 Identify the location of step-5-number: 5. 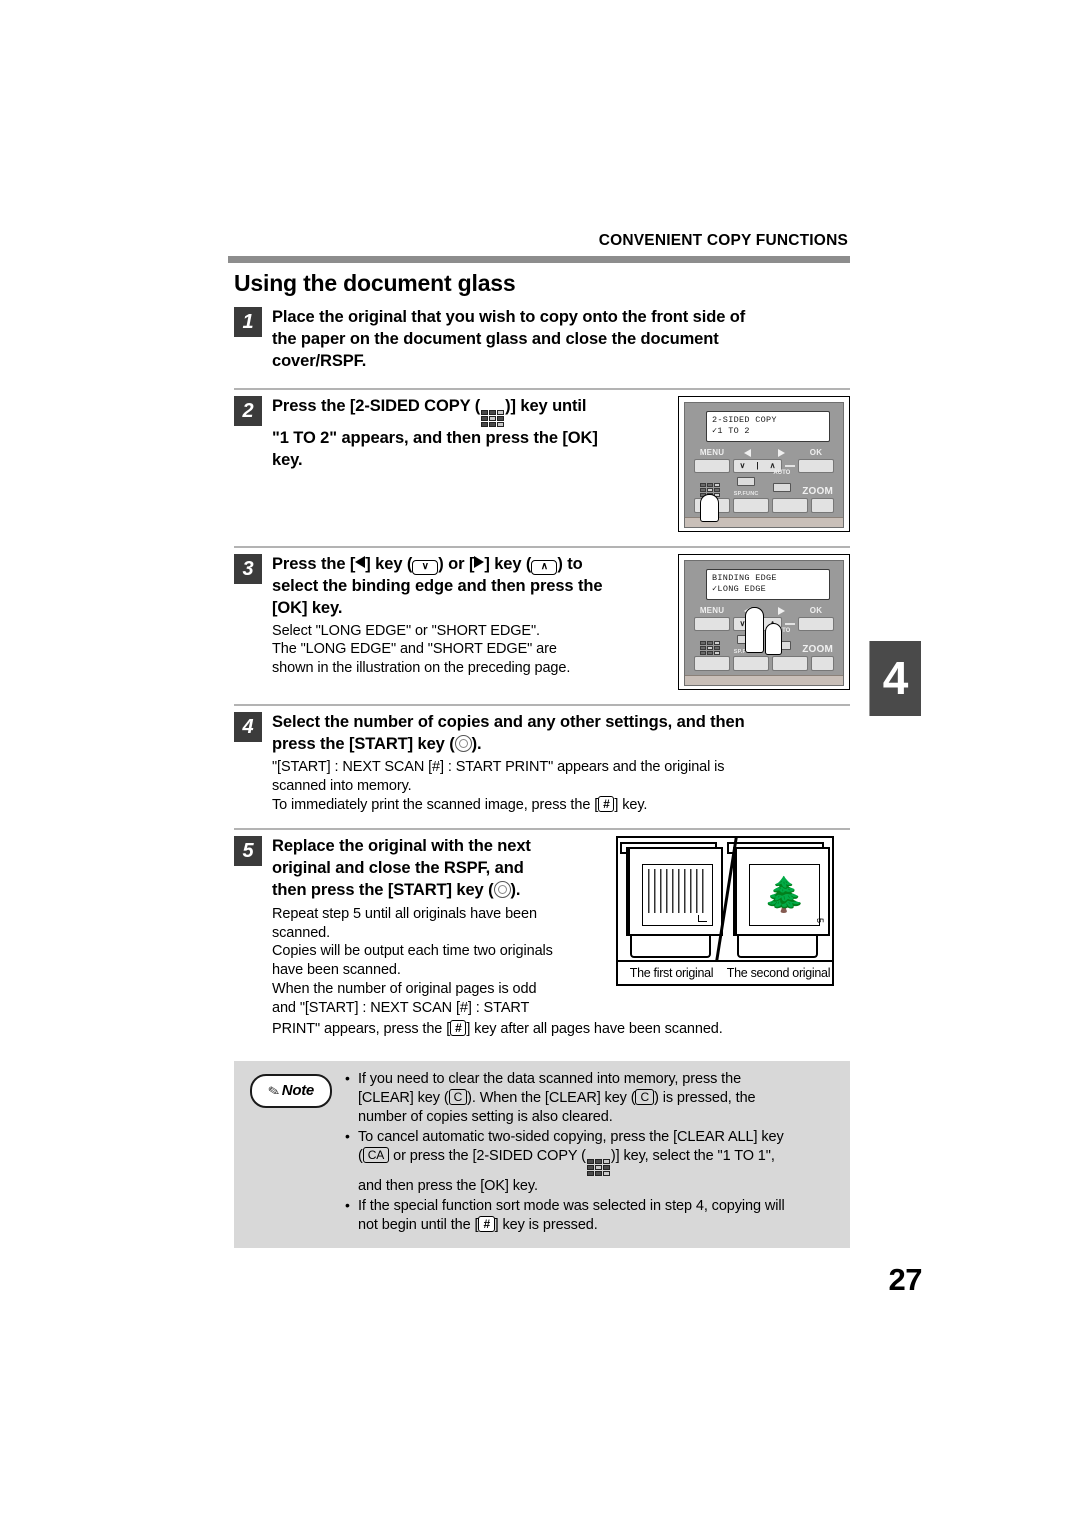
(248, 851).